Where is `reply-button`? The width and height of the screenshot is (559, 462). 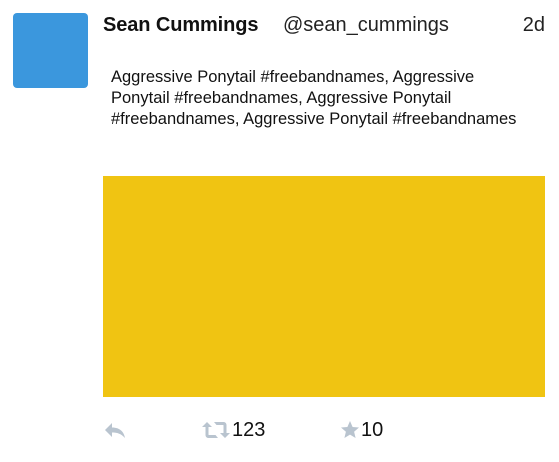
reply-button is located at coordinates (115, 430).